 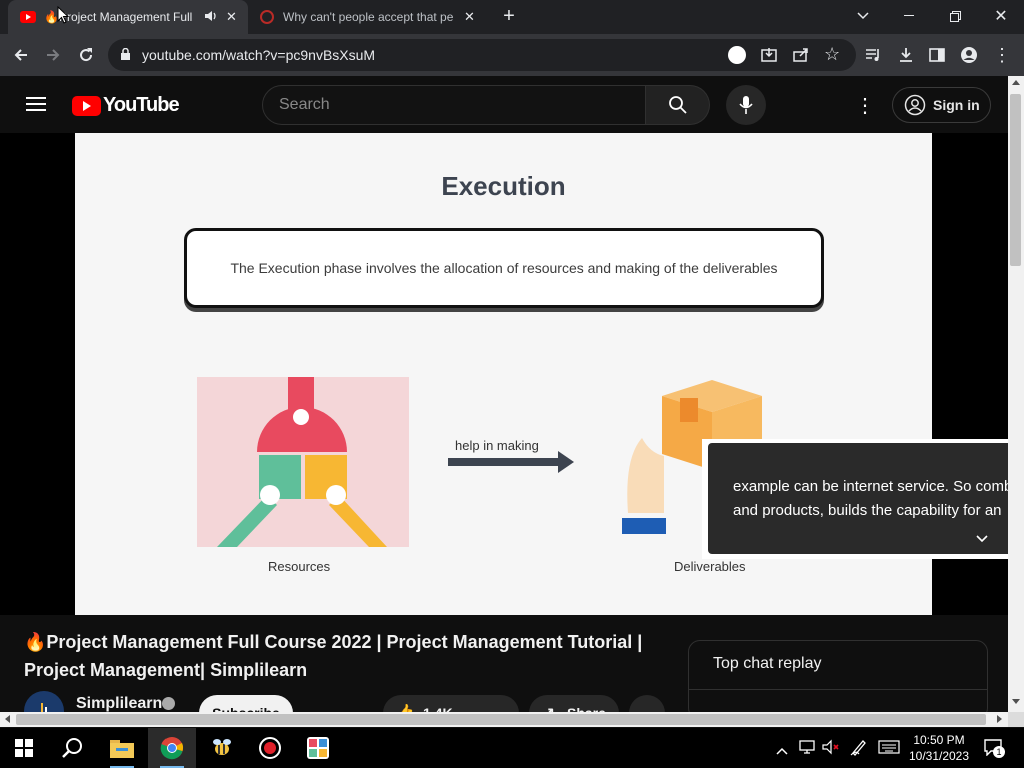 What do you see at coordinates (831, 749) in the screenshot?
I see `volume-muted-icon` at bounding box center [831, 749].